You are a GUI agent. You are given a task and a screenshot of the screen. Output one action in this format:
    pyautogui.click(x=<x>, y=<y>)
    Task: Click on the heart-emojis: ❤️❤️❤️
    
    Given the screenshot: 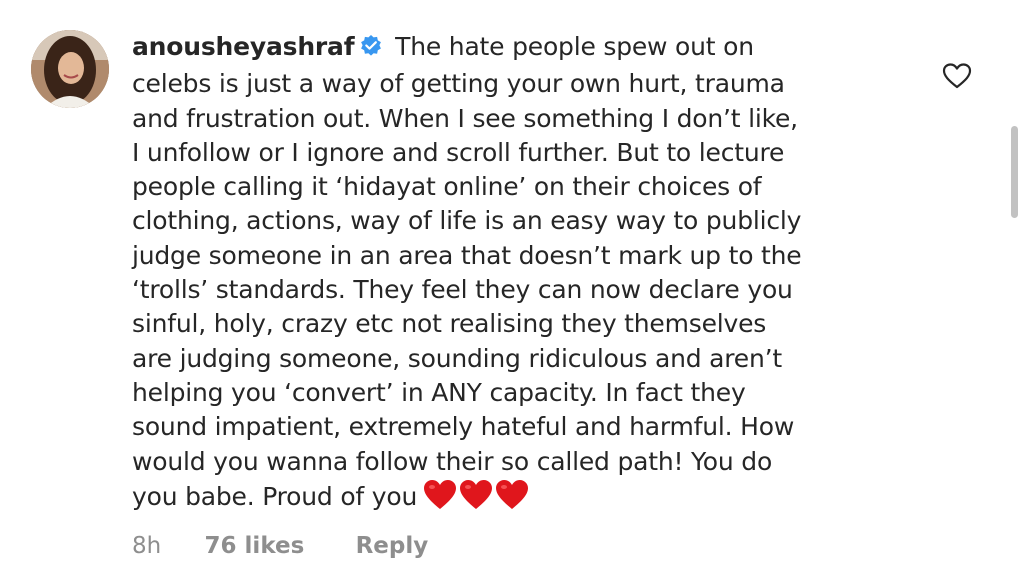 What is the action you would take?
    pyautogui.click(x=477, y=499)
    